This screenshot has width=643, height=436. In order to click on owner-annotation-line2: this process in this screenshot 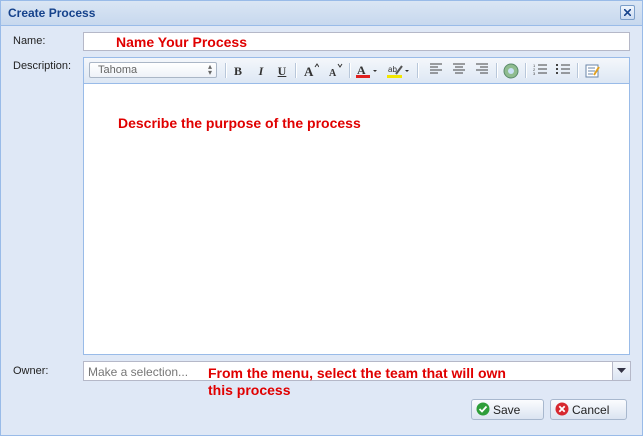, I will do `click(249, 390)`.